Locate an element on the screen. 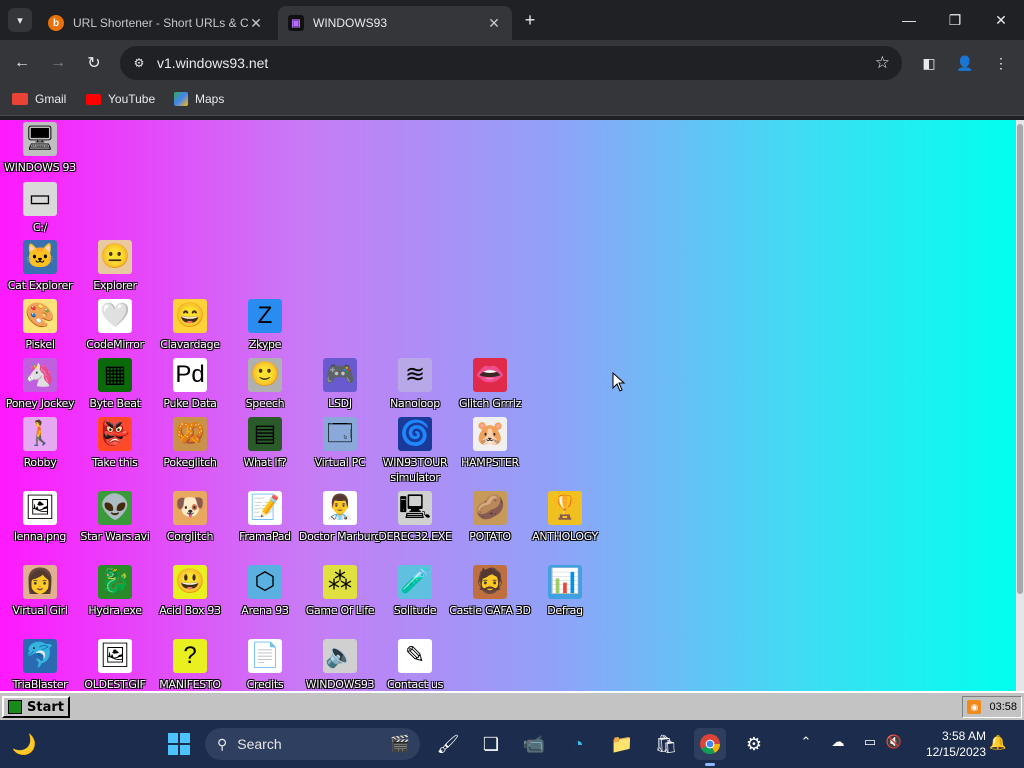 The height and width of the screenshot is (768, 1024). close-window-button: ✕ is located at coordinates (1001, 20).